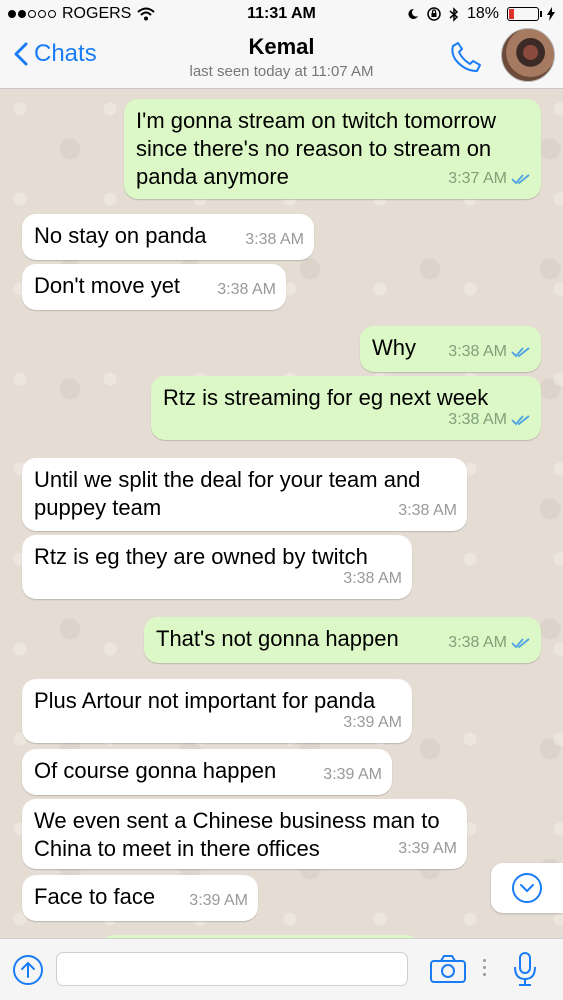 This screenshot has width=563, height=1000. I want to click on divider-dots, so click(484, 967).